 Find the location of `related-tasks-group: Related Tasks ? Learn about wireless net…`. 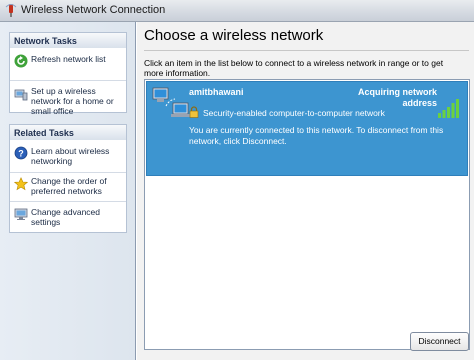

related-tasks-group: Related Tasks ? Learn about wireless net… is located at coordinates (68, 178).